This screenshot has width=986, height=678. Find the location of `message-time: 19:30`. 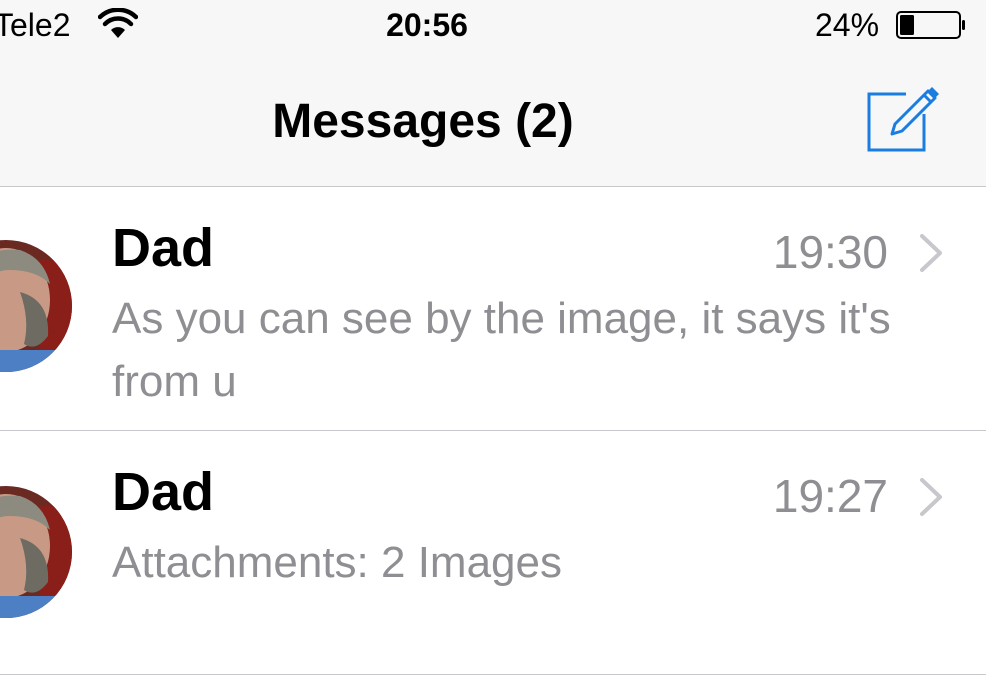

message-time: 19:30 is located at coordinates (830, 252).